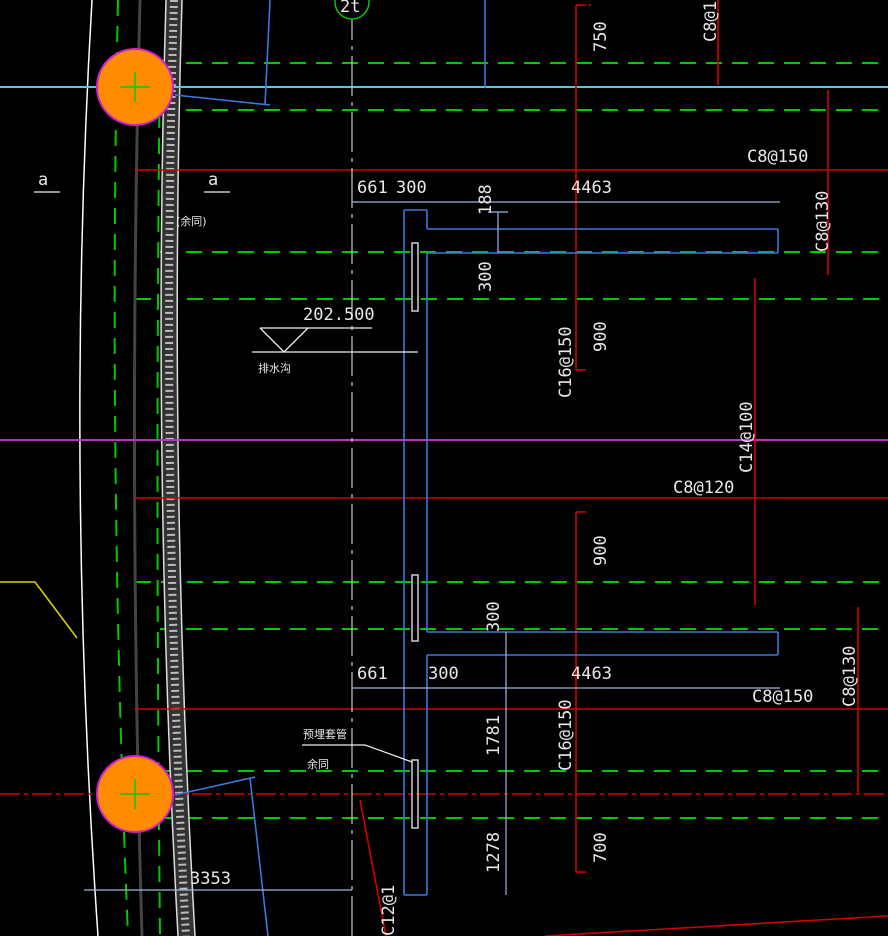  I want to click on note-same: (余同), so click(191, 221).